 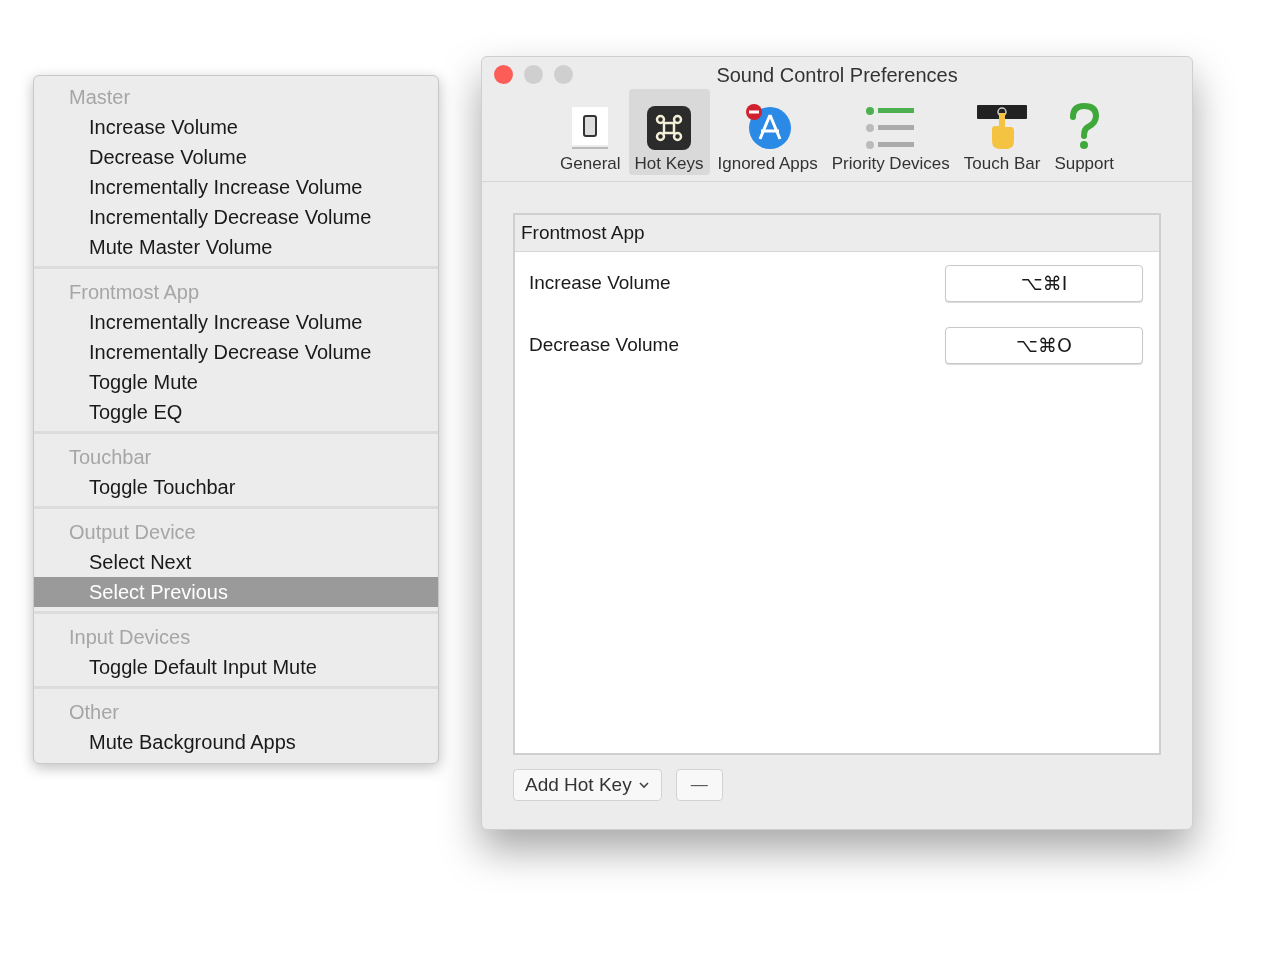 What do you see at coordinates (837, 233) in the screenshot?
I see `table-header: Frontmost App` at bounding box center [837, 233].